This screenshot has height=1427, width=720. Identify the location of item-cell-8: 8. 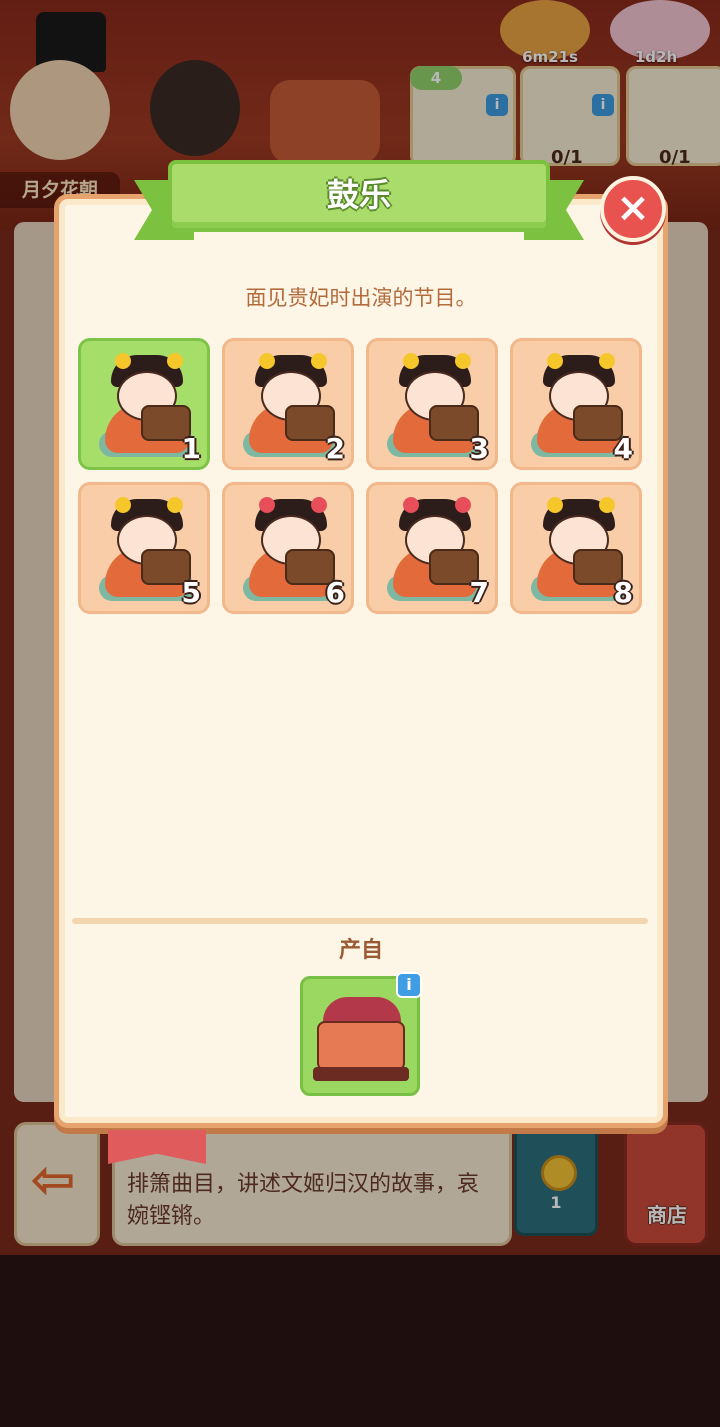
(576, 548).